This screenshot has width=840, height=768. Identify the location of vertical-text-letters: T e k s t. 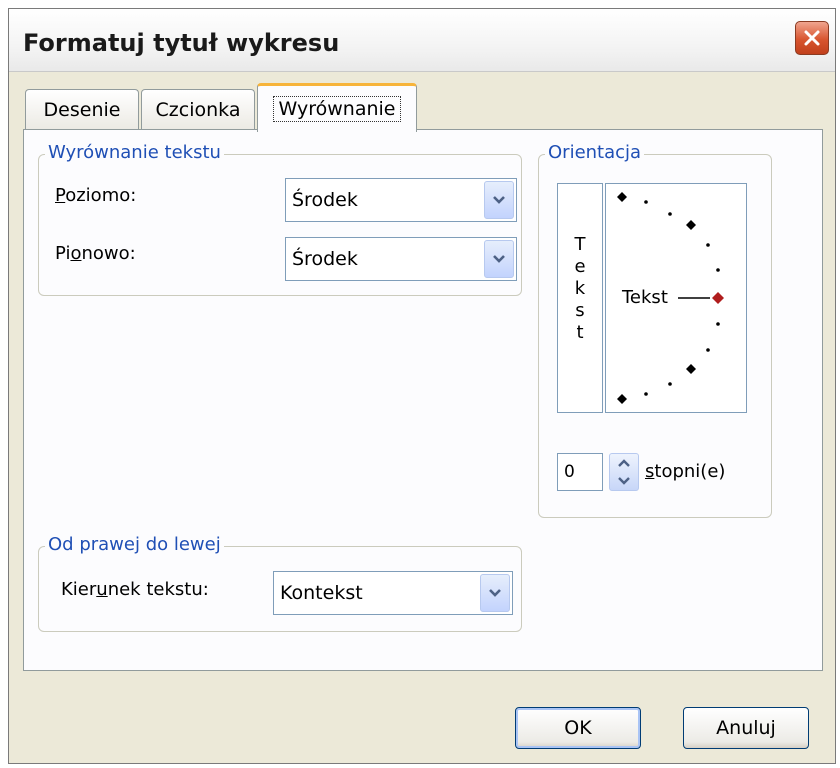
(580, 289).